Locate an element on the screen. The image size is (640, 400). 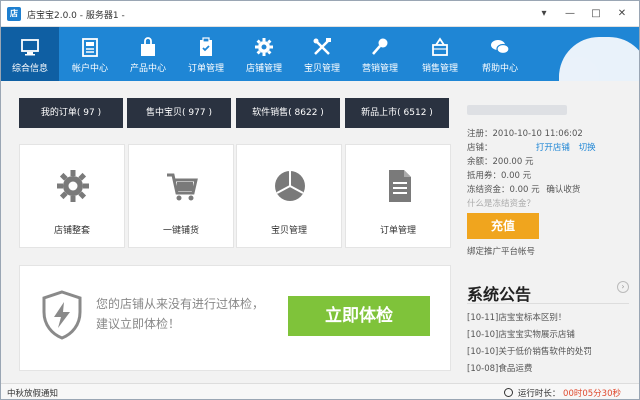
chat-icon is located at coordinates (500, 47).